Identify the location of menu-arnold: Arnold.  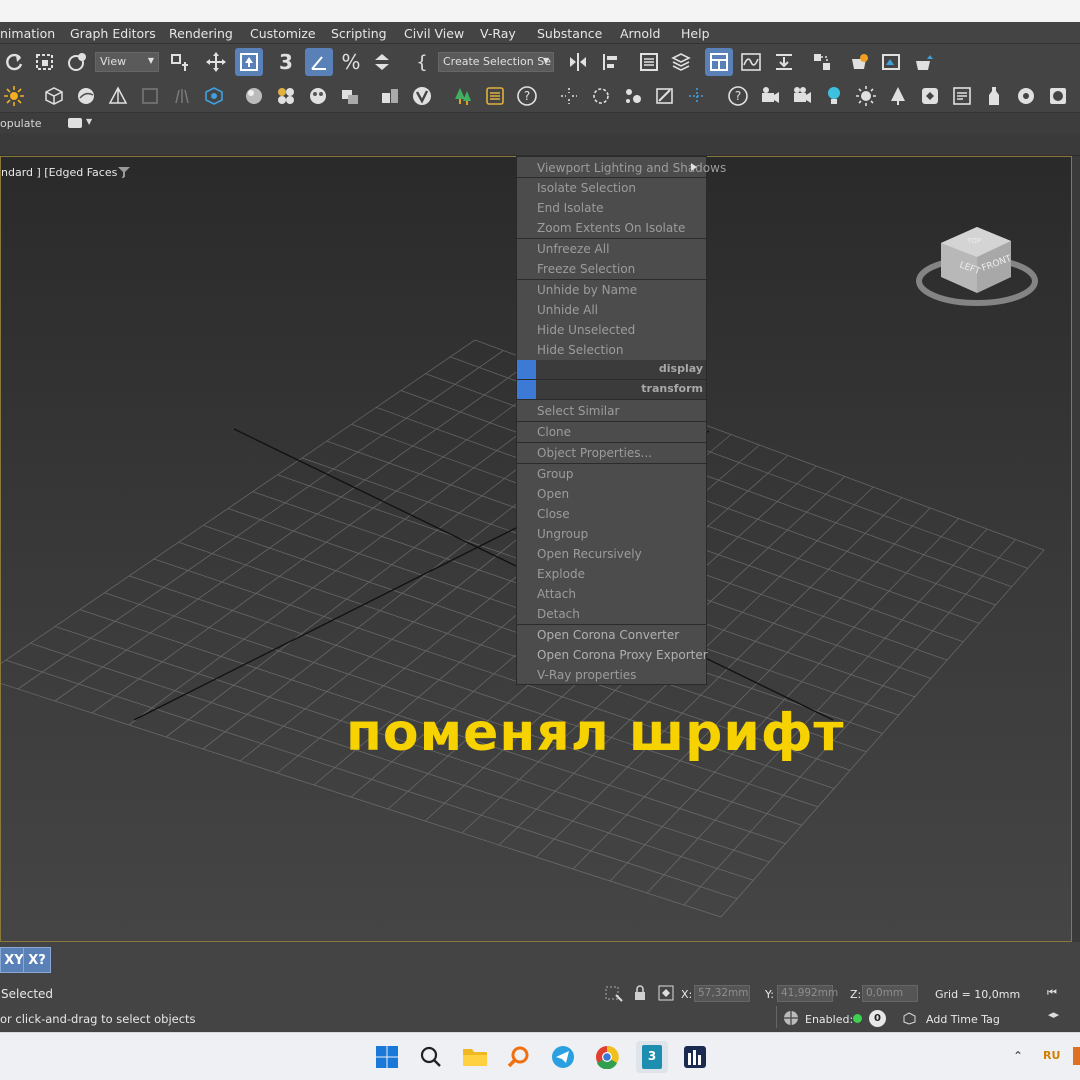
(640, 33).